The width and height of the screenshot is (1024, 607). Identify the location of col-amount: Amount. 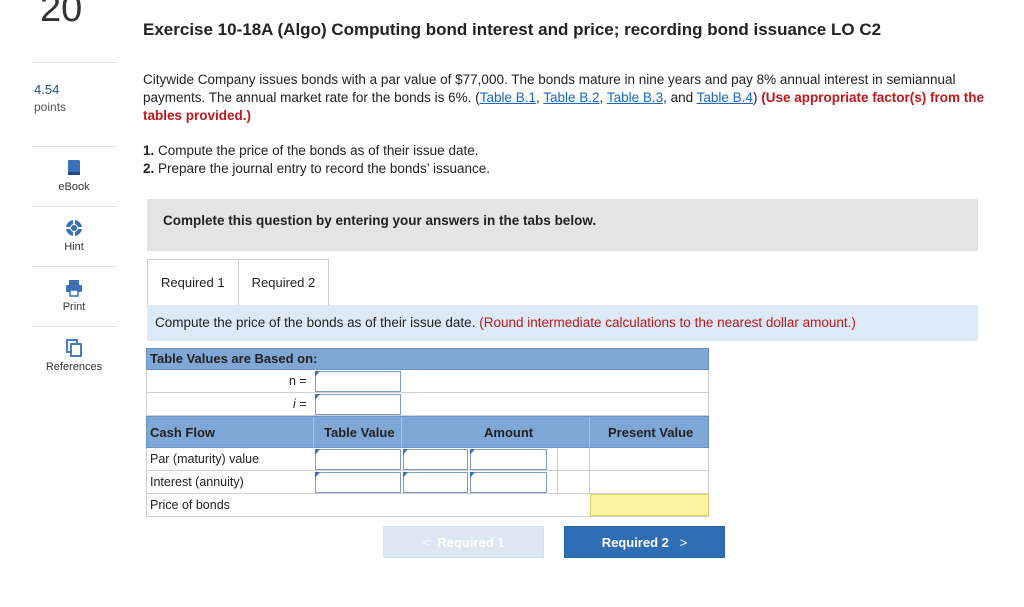
(509, 432).